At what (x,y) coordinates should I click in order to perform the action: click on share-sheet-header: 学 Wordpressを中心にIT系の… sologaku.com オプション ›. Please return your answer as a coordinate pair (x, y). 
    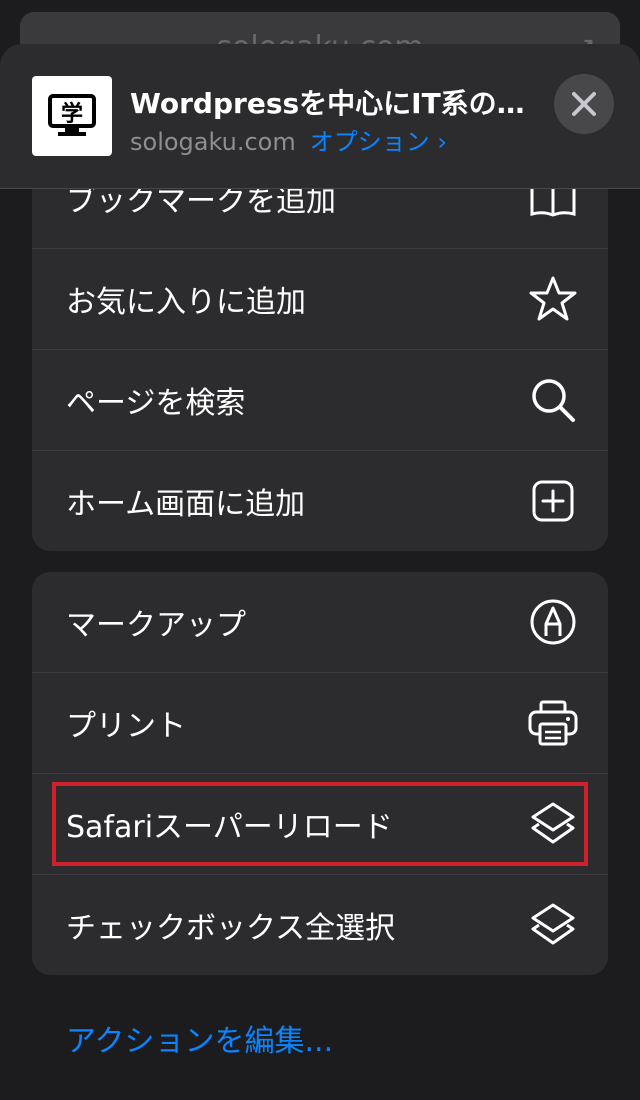
    Looking at the image, I should click on (320, 116).